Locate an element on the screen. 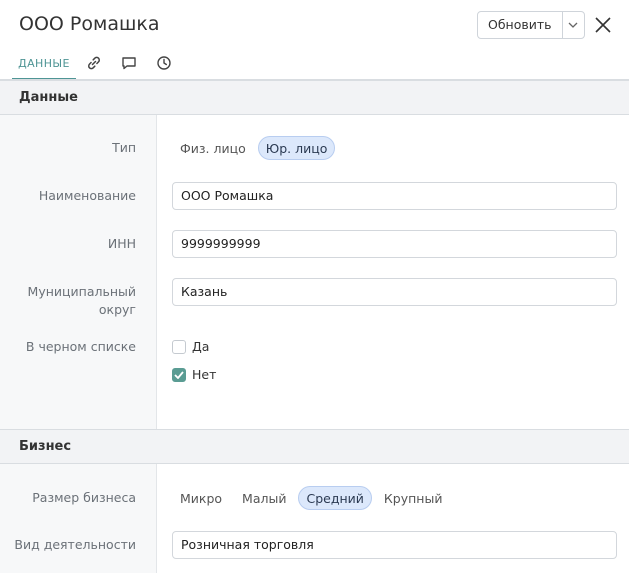  activity-label: Вид деятельности is located at coordinates (75, 544).